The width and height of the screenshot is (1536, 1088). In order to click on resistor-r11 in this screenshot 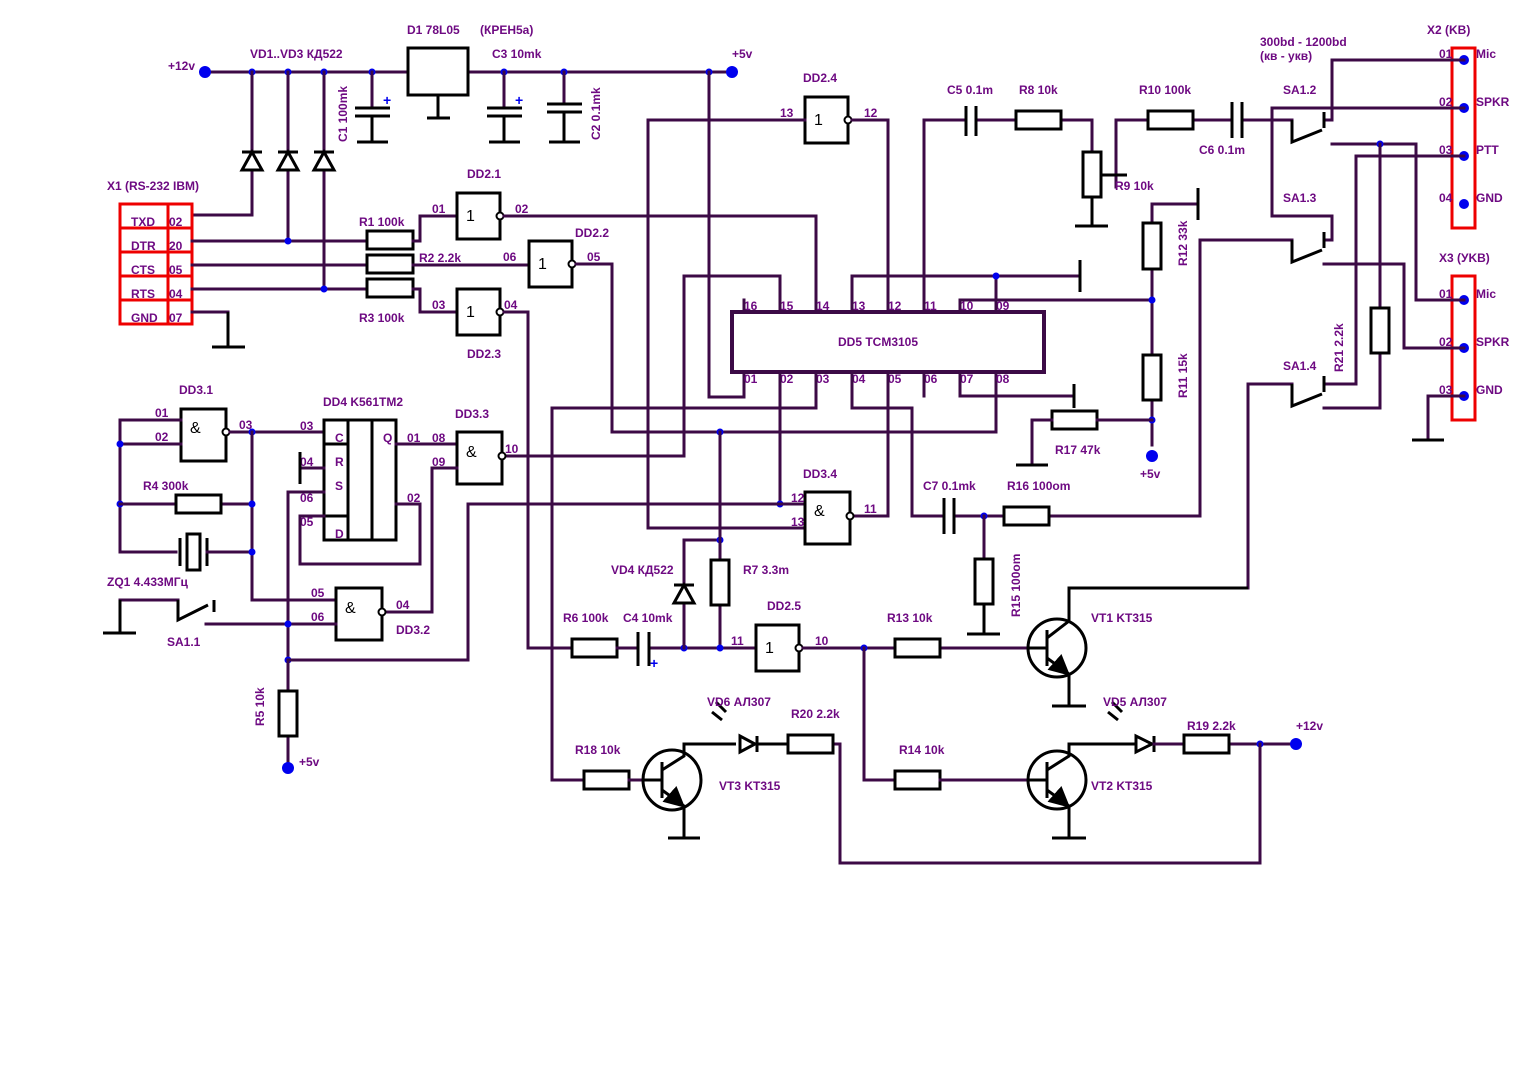, I will do `click(1152, 377)`.